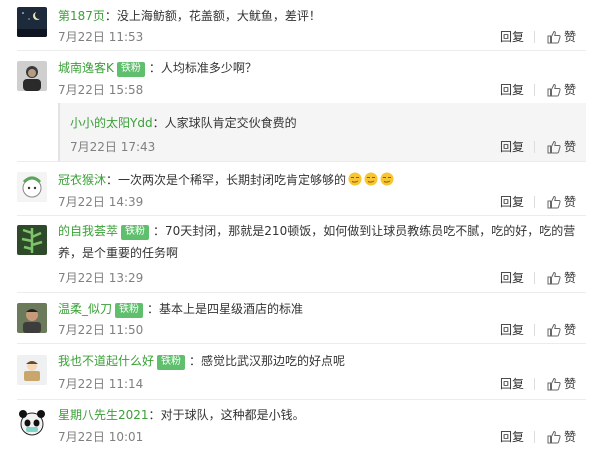  I want to click on username-link: 小小的太阳Ydd, so click(111, 123).